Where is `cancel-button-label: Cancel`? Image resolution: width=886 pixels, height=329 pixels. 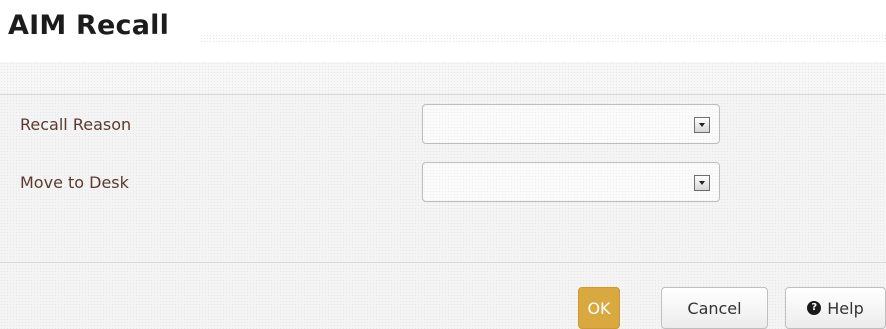
cancel-button-label: Cancel is located at coordinates (714, 308).